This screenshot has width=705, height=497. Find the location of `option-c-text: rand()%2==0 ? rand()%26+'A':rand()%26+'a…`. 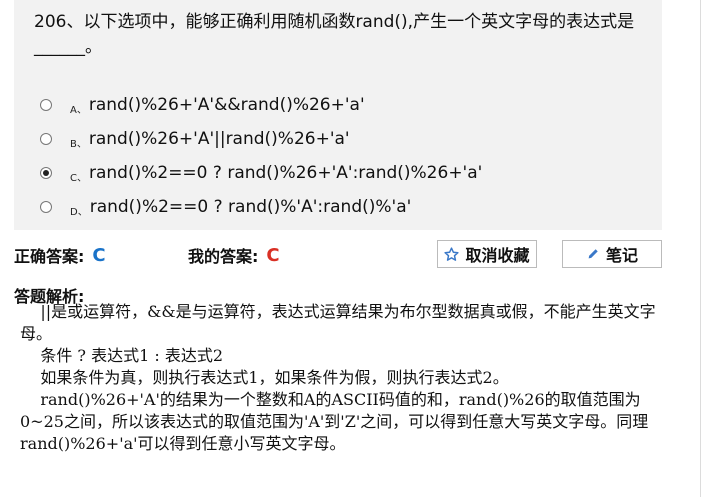

option-c-text: rand()%2==0 ? rand()%26+'A':rand()%26+'a… is located at coordinates (285, 173).